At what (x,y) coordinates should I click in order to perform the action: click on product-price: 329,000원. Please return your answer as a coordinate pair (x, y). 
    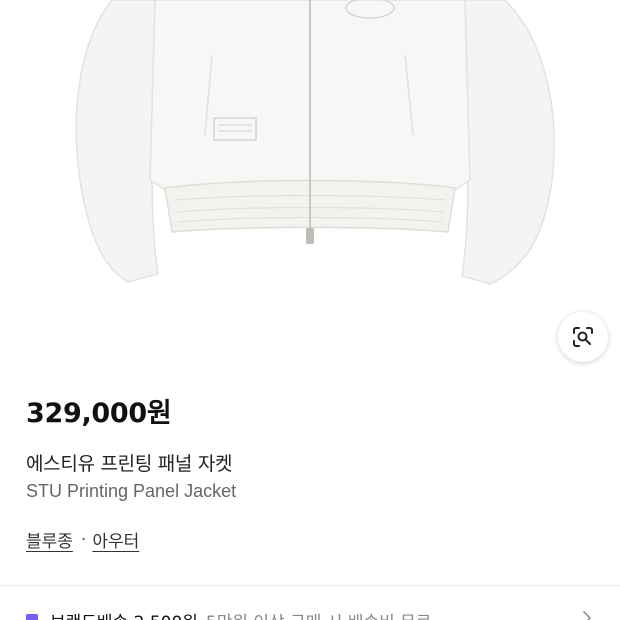
    Looking at the image, I should click on (99, 413).